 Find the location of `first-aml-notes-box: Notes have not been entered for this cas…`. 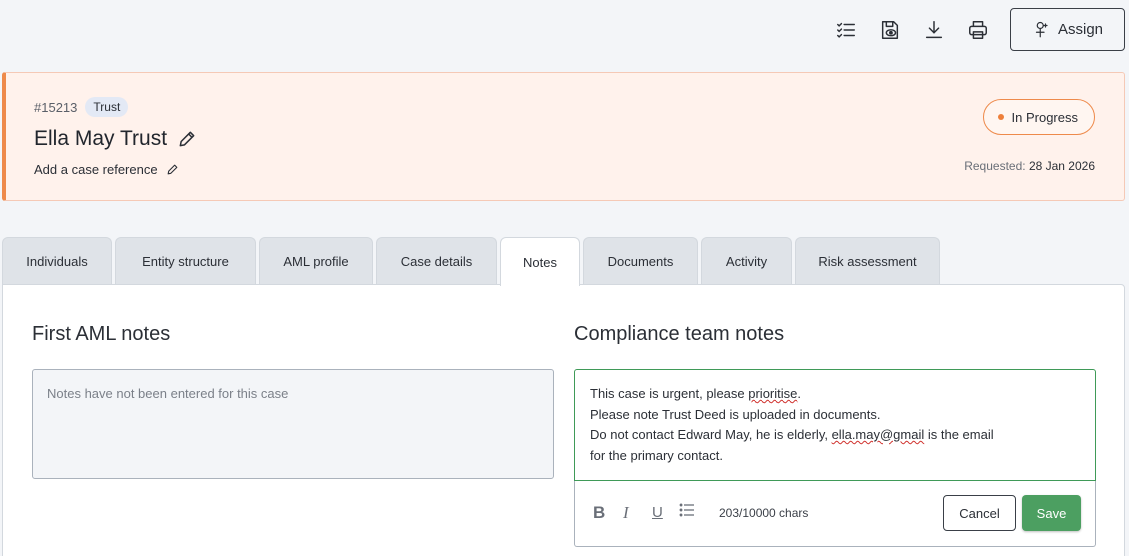

first-aml-notes-box: Notes have not been entered for this cas… is located at coordinates (293, 424).